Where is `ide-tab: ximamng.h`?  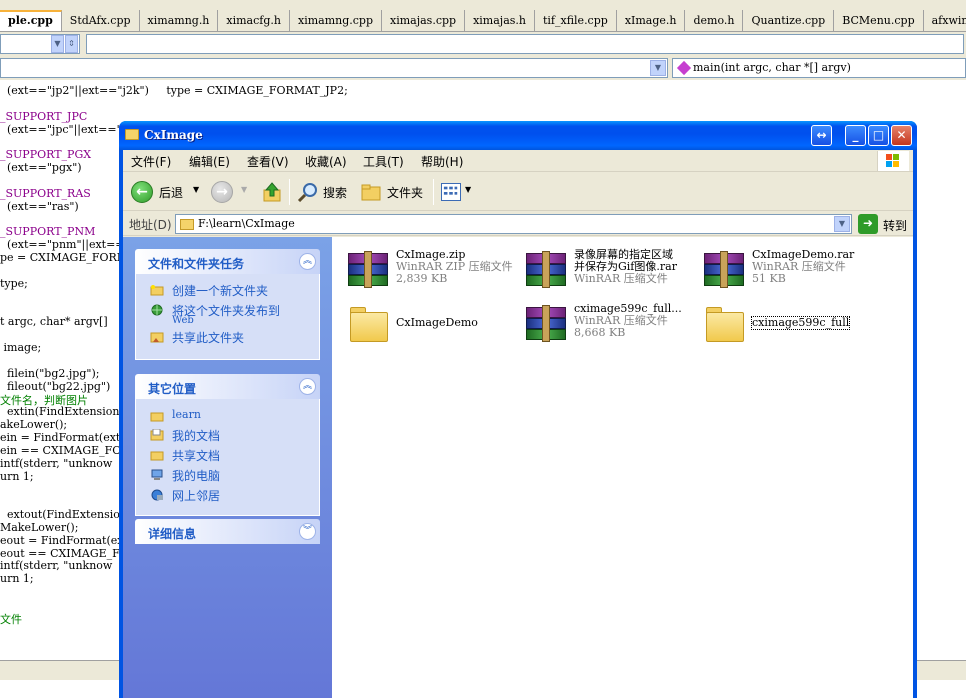
ide-tab: ximamng.h is located at coordinates (179, 20).